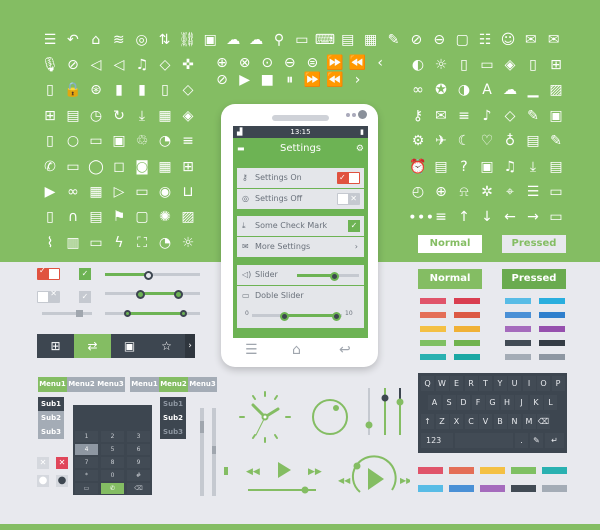 This screenshot has height=530, width=600. I want to click on radio-empty: ●, so click(43, 481).